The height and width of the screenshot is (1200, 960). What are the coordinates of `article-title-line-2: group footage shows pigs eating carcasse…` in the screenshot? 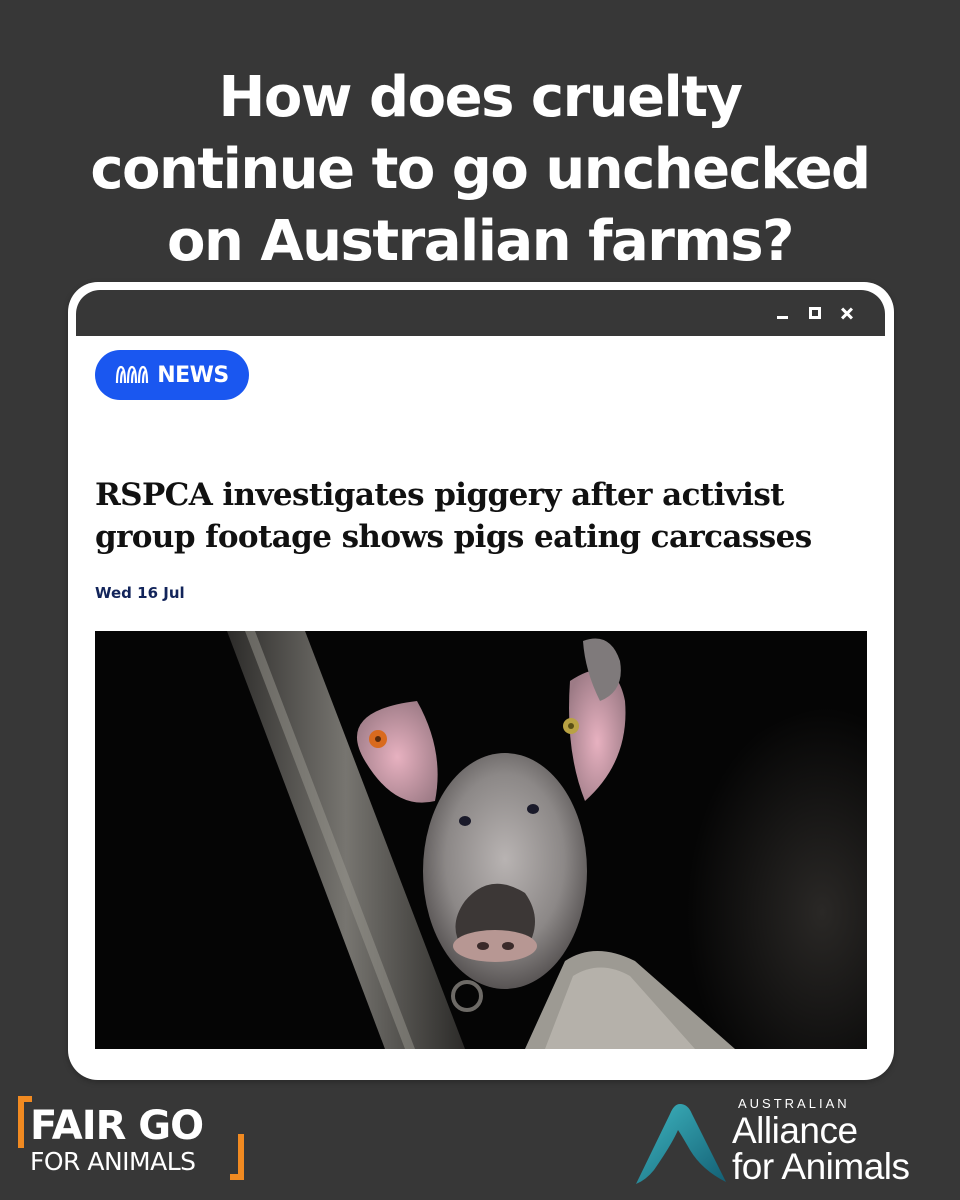 It's located at (453, 537).